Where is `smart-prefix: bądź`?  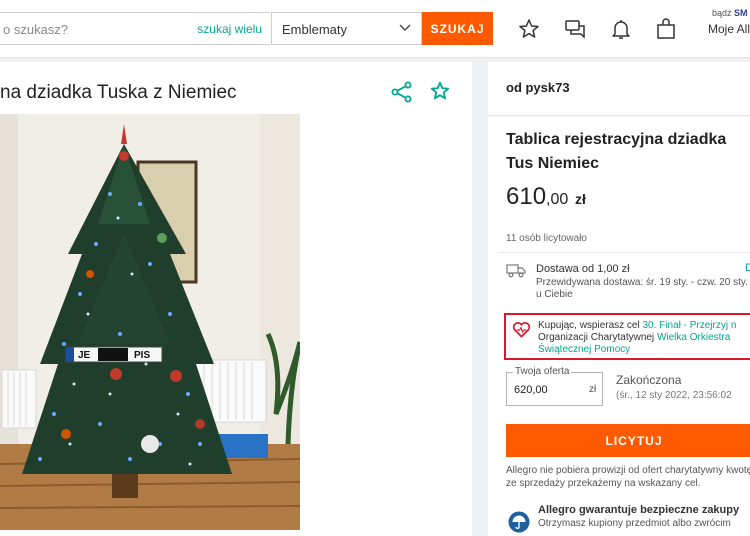 smart-prefix: bądź is located at coordinates (722, 13).